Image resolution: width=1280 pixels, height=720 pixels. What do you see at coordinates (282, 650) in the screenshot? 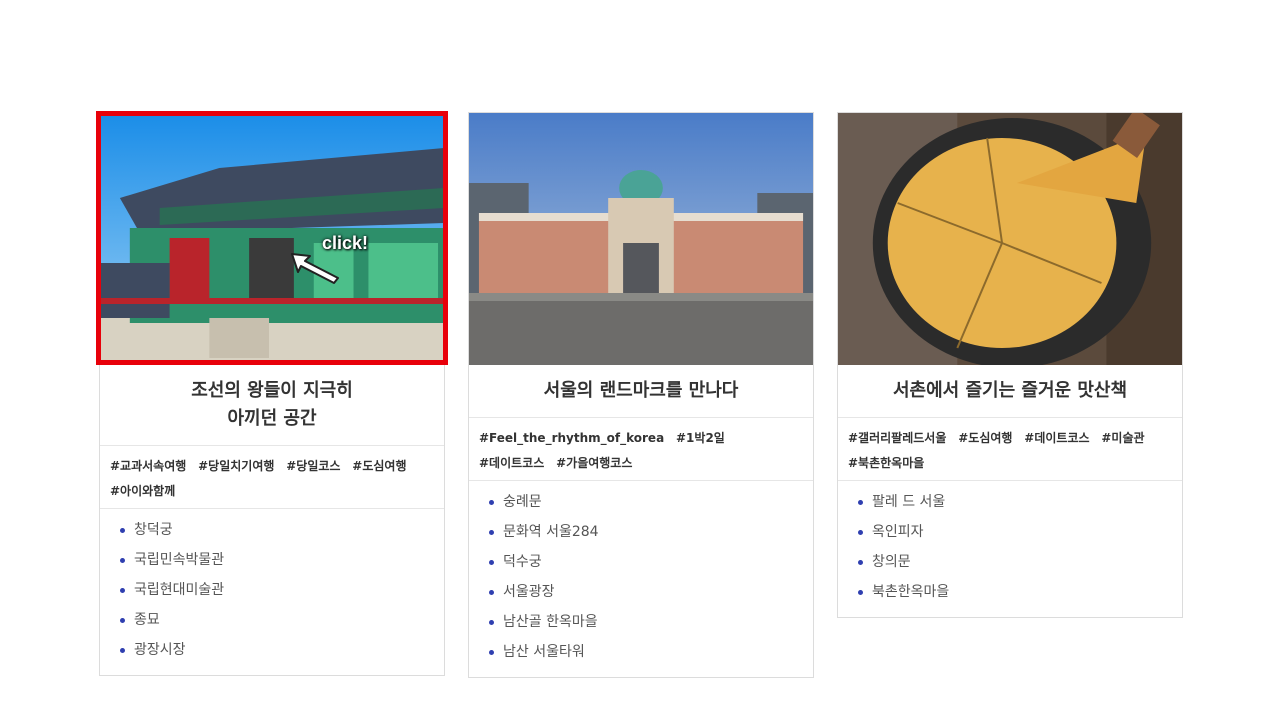
I see `place-item: 광장시장` at bounding box center [282, 650].